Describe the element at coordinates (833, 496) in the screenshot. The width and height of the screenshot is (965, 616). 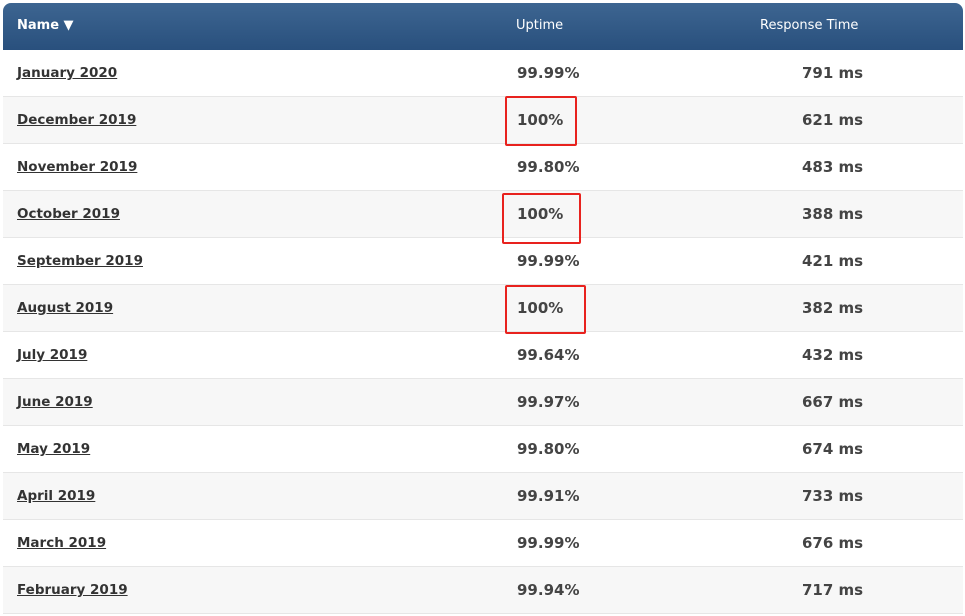
I see `response-time-value: 733 ms` at that location.